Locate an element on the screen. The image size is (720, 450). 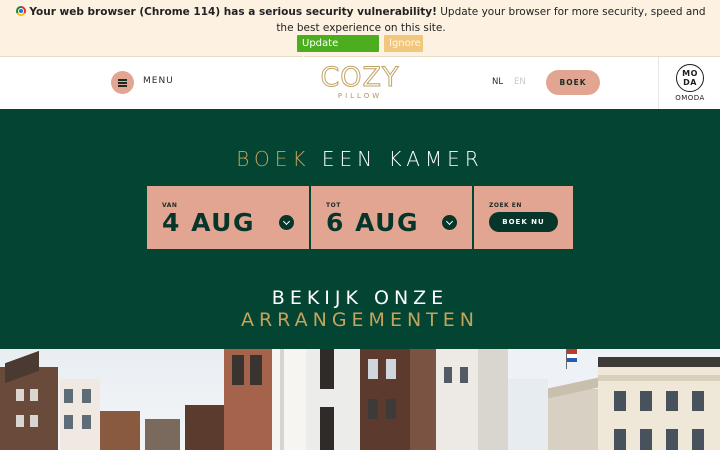
omoda-link: MO DA OMODA is located at coordinates (689, 83).